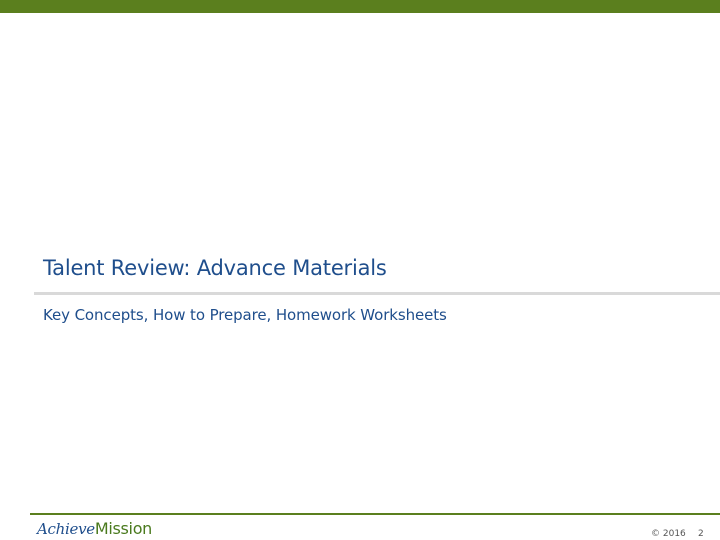  I want to click on footer-line, so click(375, 514).